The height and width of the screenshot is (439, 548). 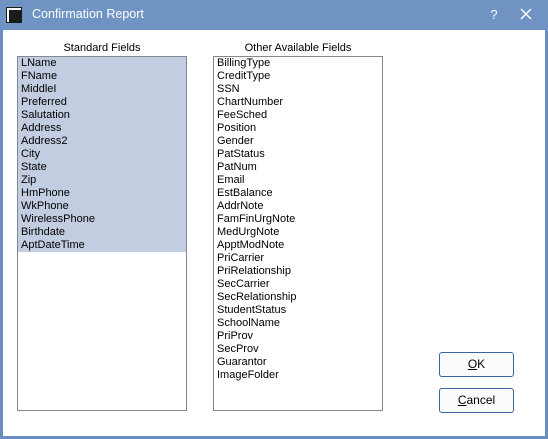 I want to click on other-field-item: FeeSched, so click(x=298, y=115).